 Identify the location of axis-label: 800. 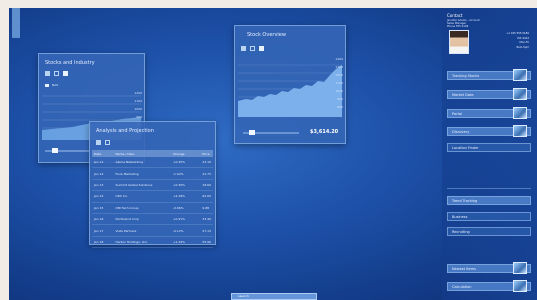
(340, 107).